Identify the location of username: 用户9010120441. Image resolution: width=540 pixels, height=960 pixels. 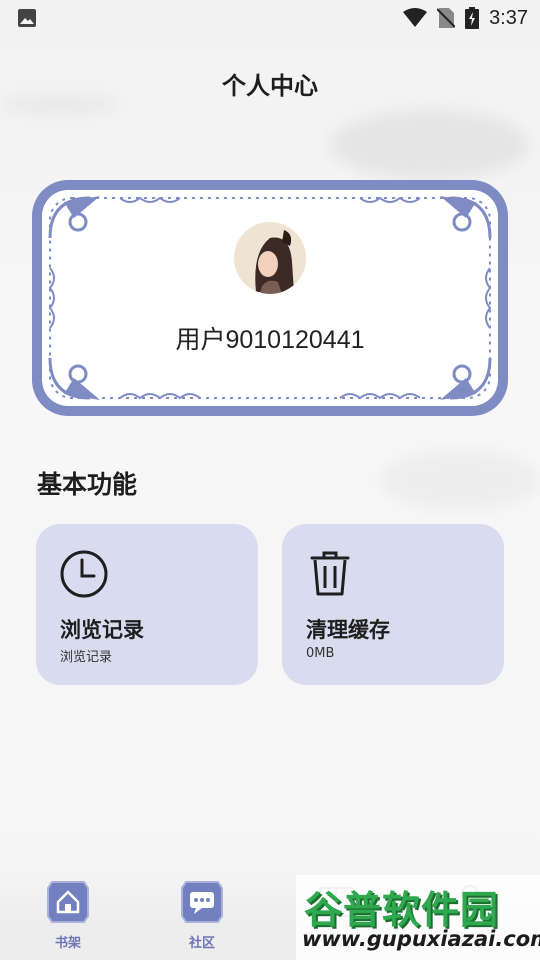
(270, 340).